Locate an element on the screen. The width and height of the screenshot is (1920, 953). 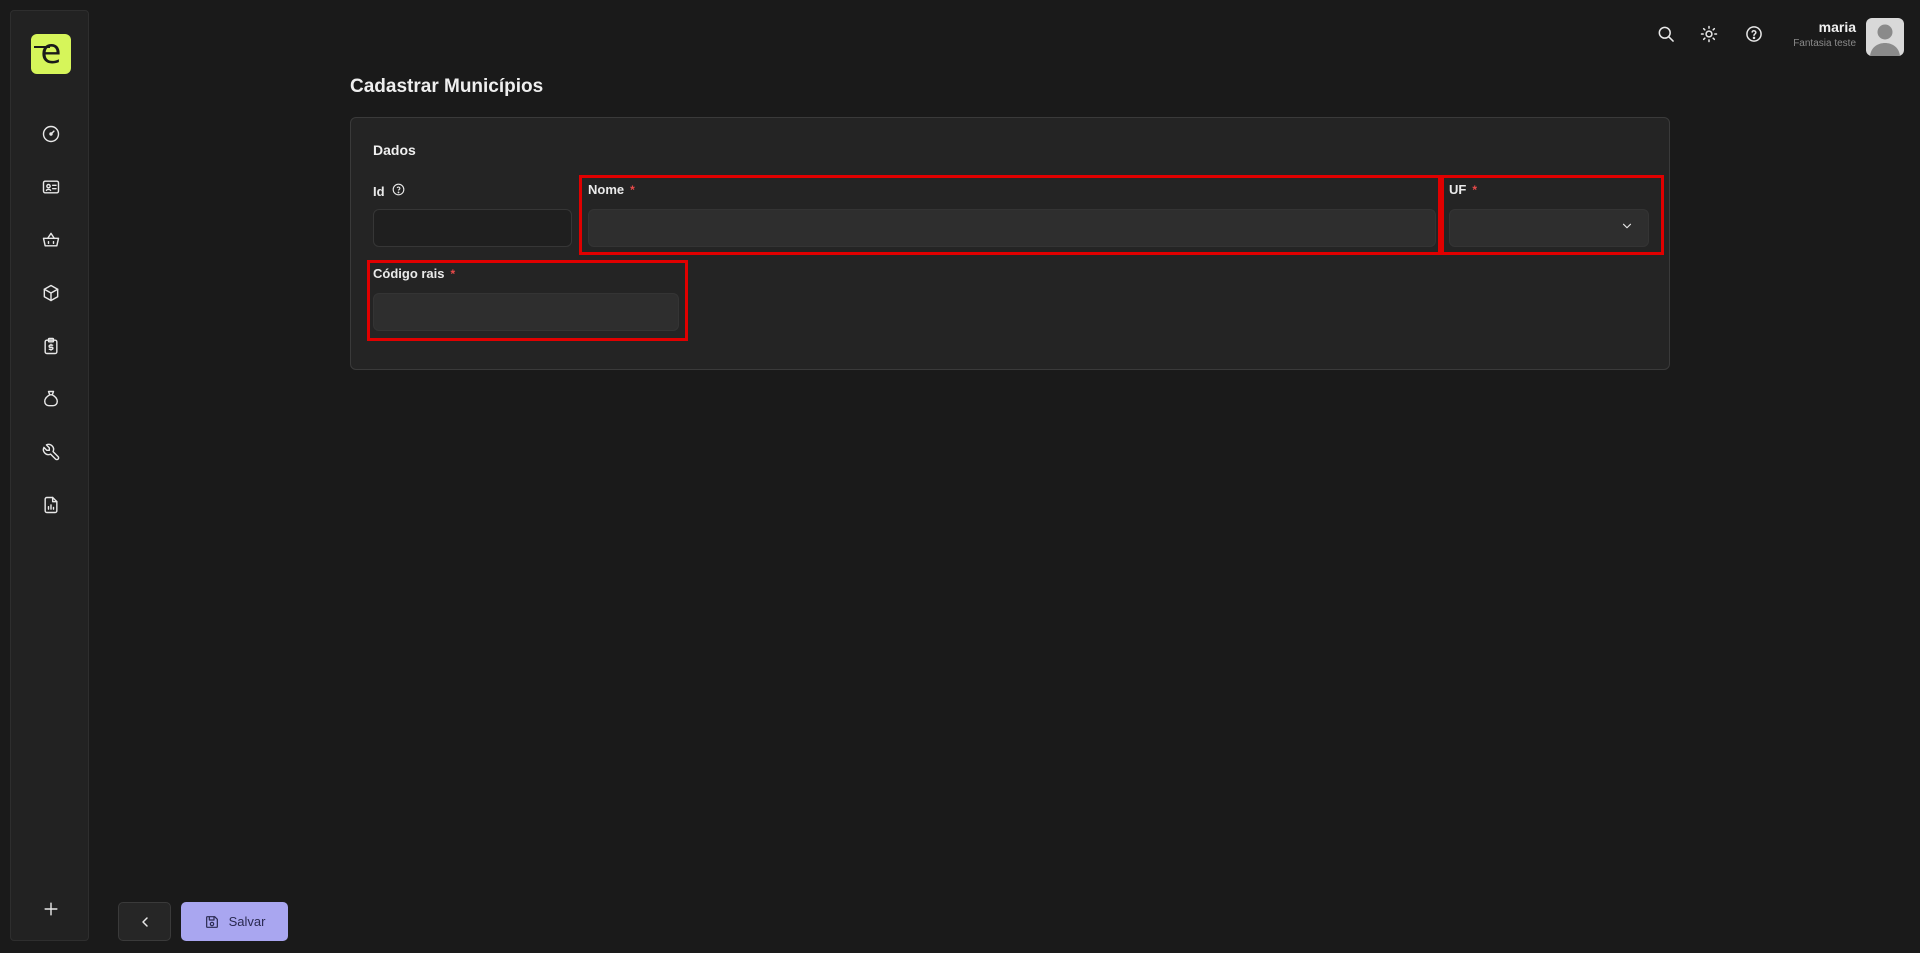
plus-icon is located at coordinates (51, 909).